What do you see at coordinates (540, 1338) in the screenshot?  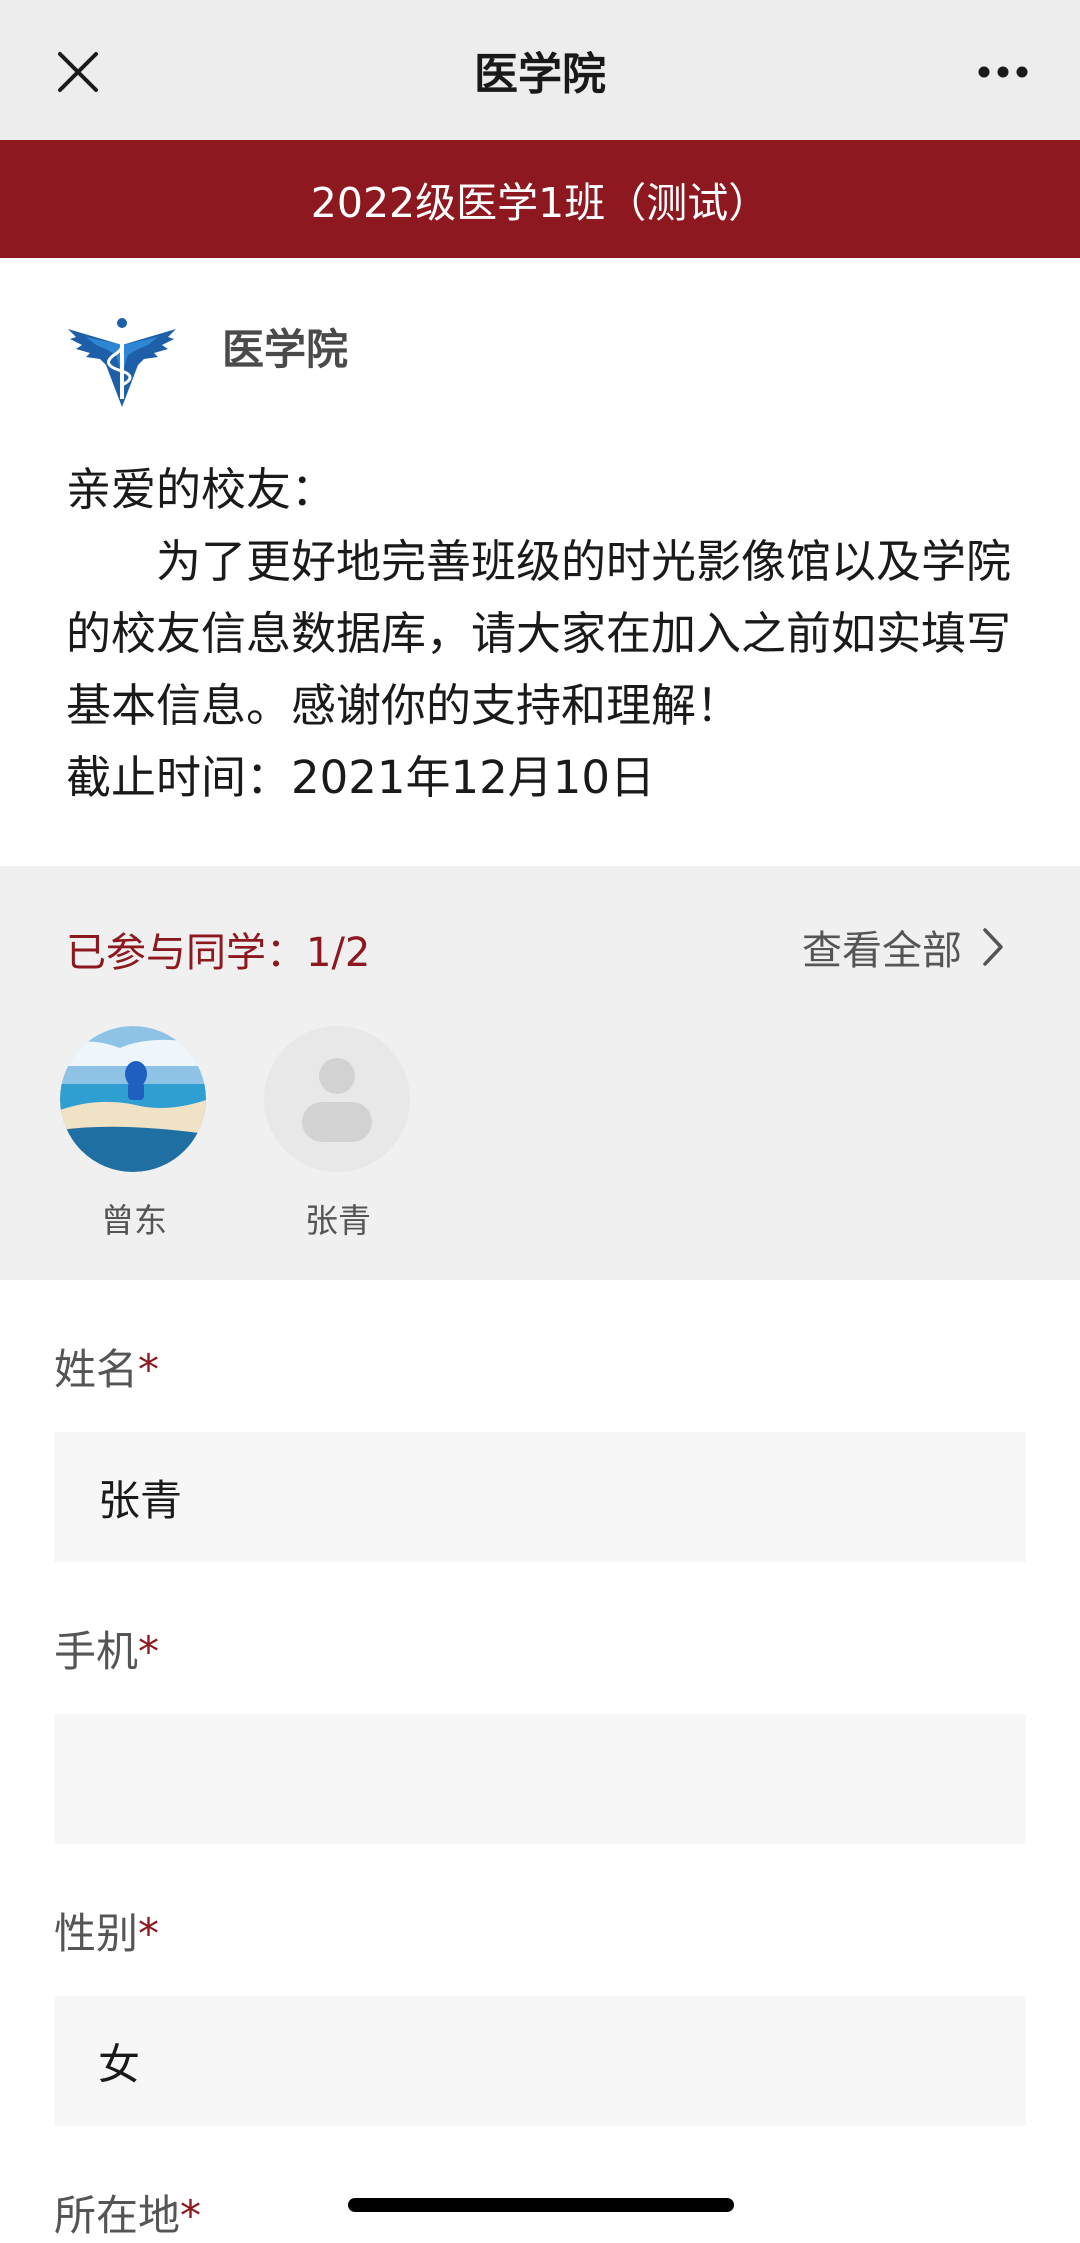 I see `name-field-label: 姓名*` at bounding box center [540, 1338].